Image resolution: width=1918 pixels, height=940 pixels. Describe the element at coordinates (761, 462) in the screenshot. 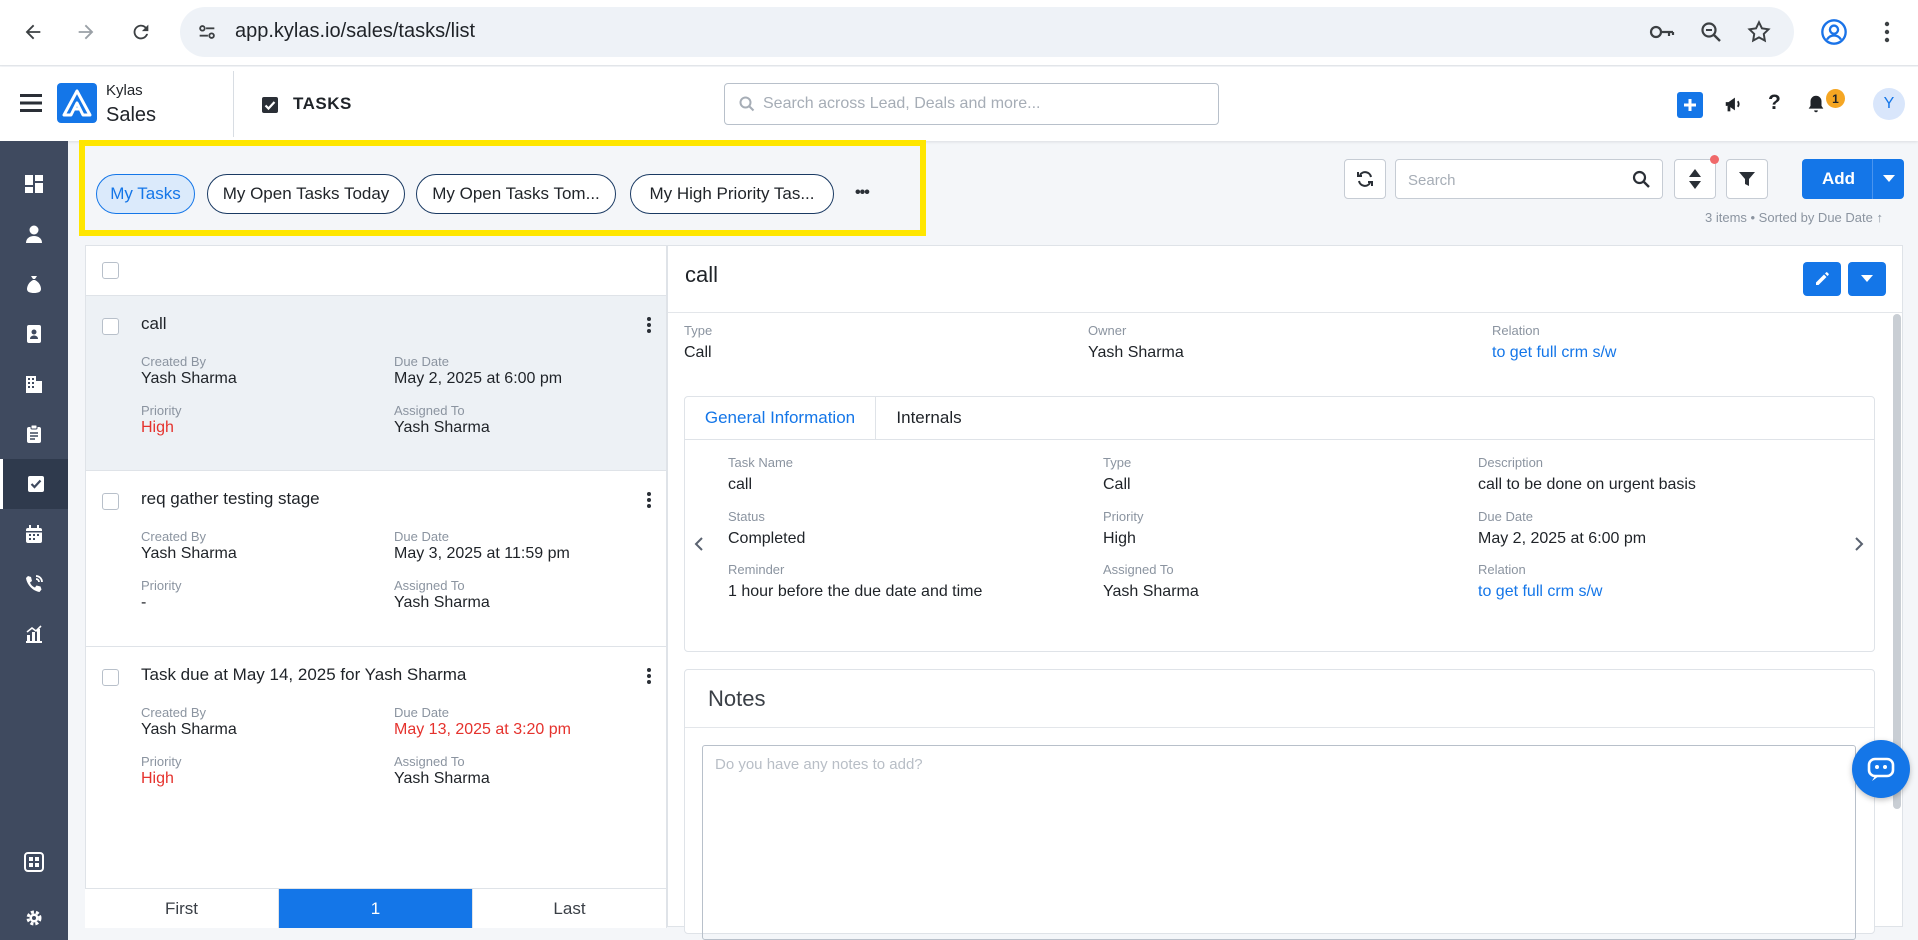

I see `task-name-label: Task Name` at that location.